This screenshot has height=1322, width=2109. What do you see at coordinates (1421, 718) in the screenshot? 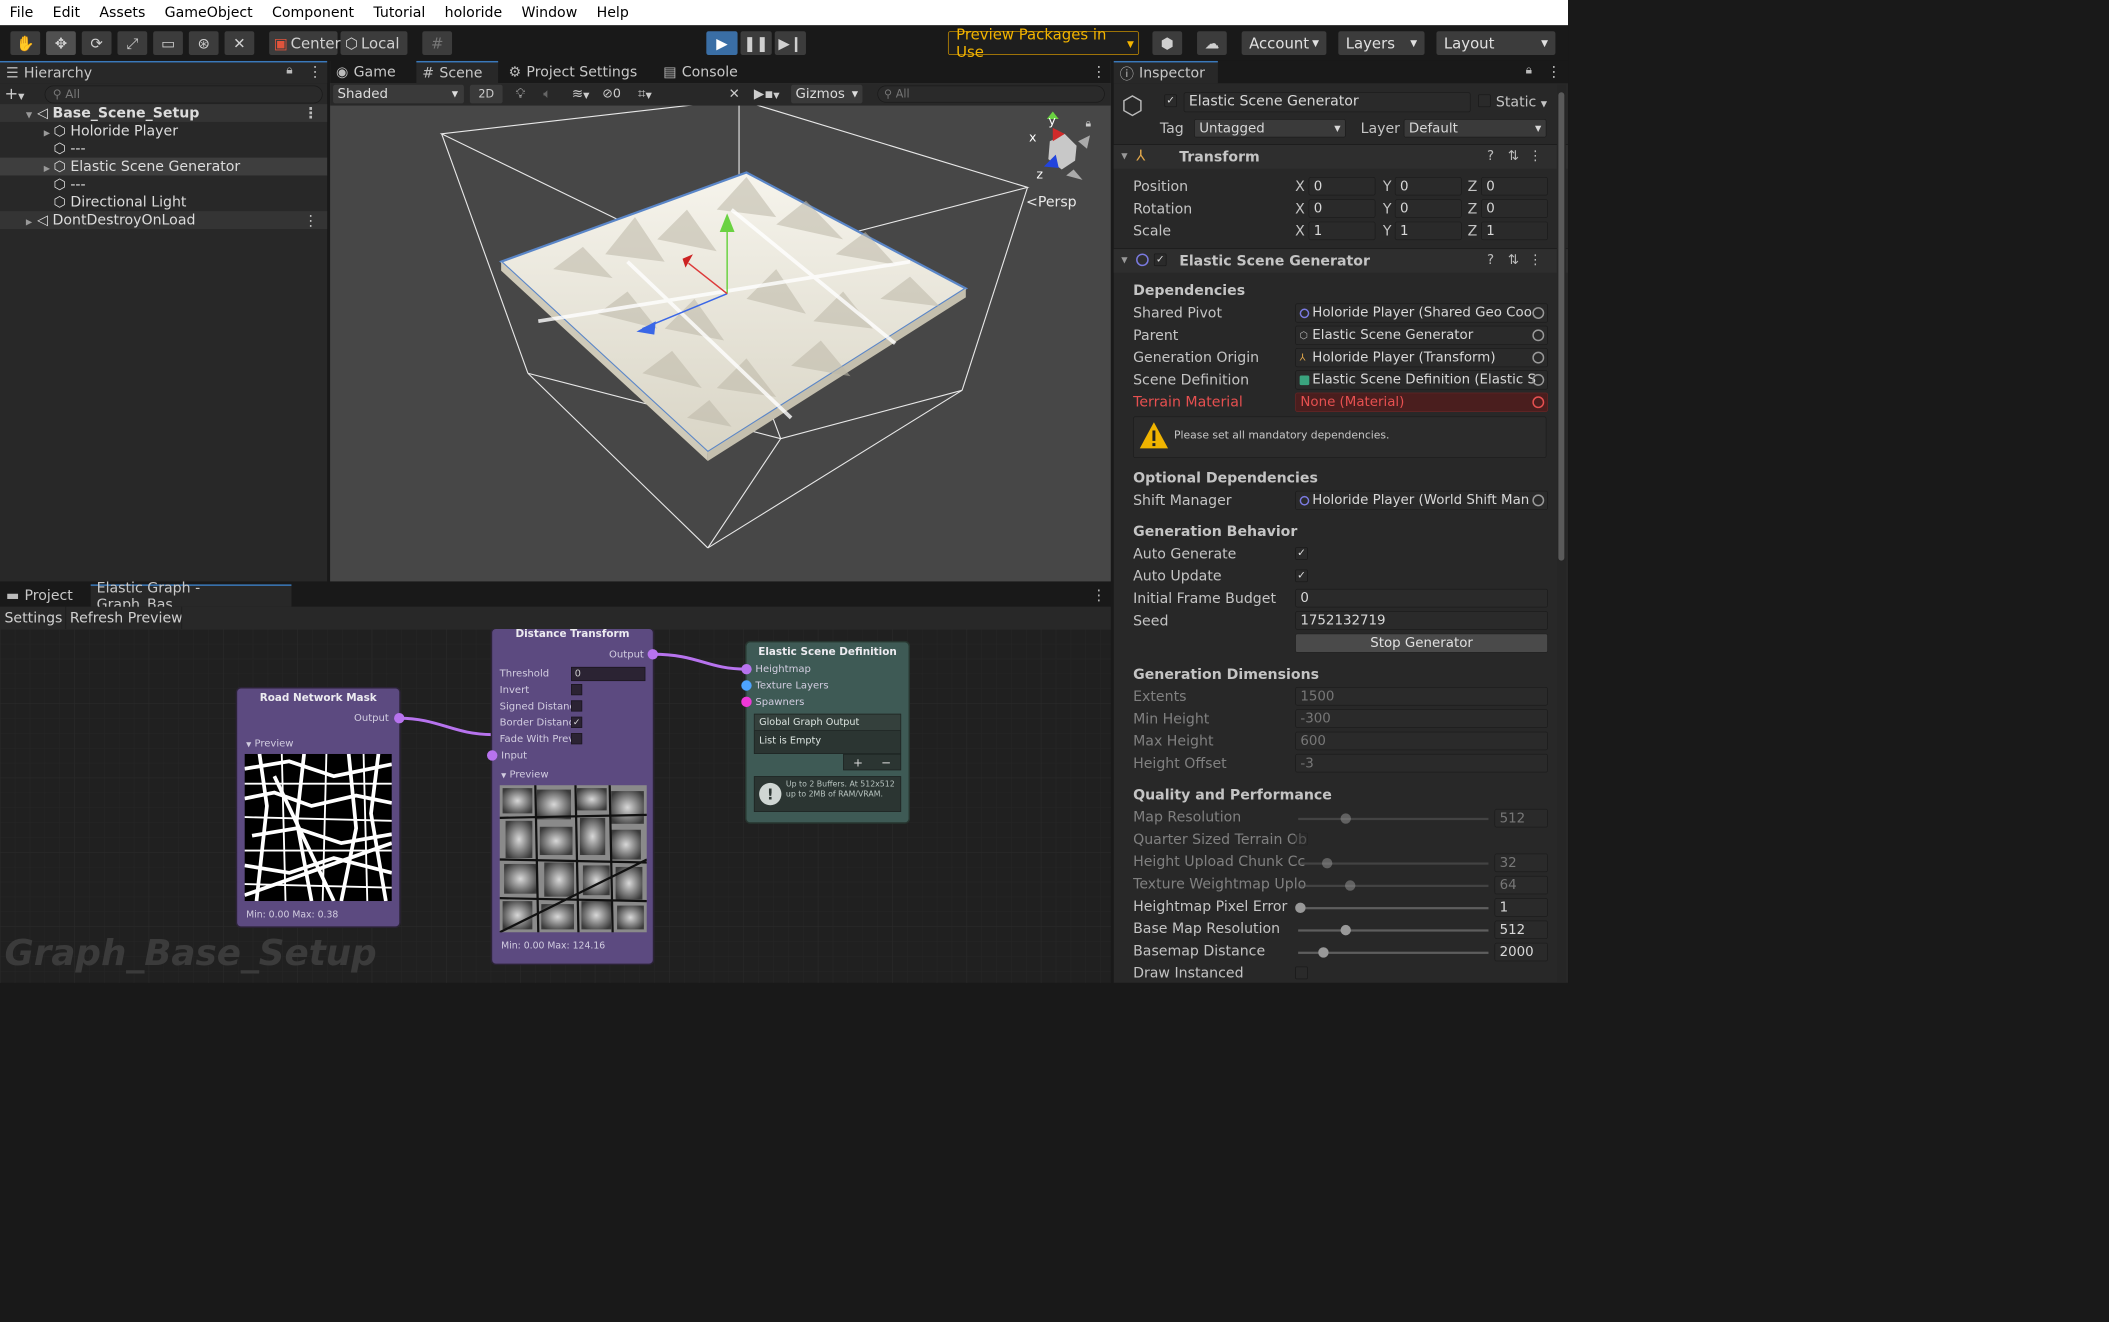
I see `min-height-field: -300` at bounding box center [1421, 718].